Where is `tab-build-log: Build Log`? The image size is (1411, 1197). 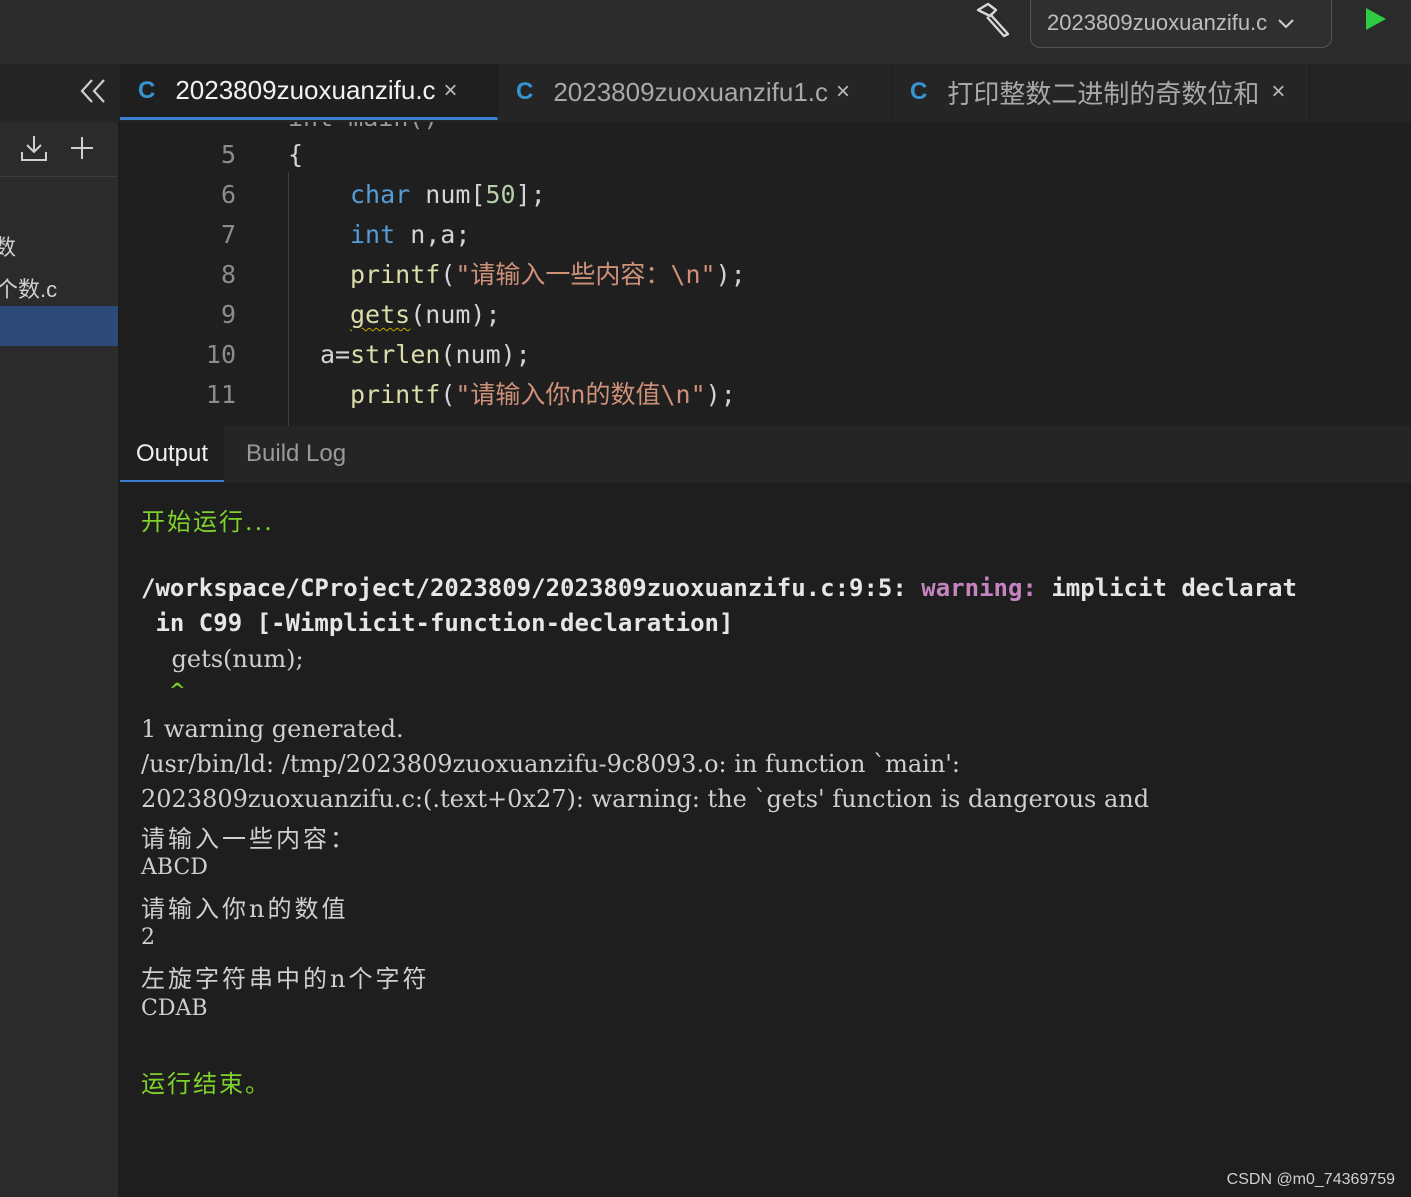
tab-build-log: Build Log is located at coordinates (296, 453).